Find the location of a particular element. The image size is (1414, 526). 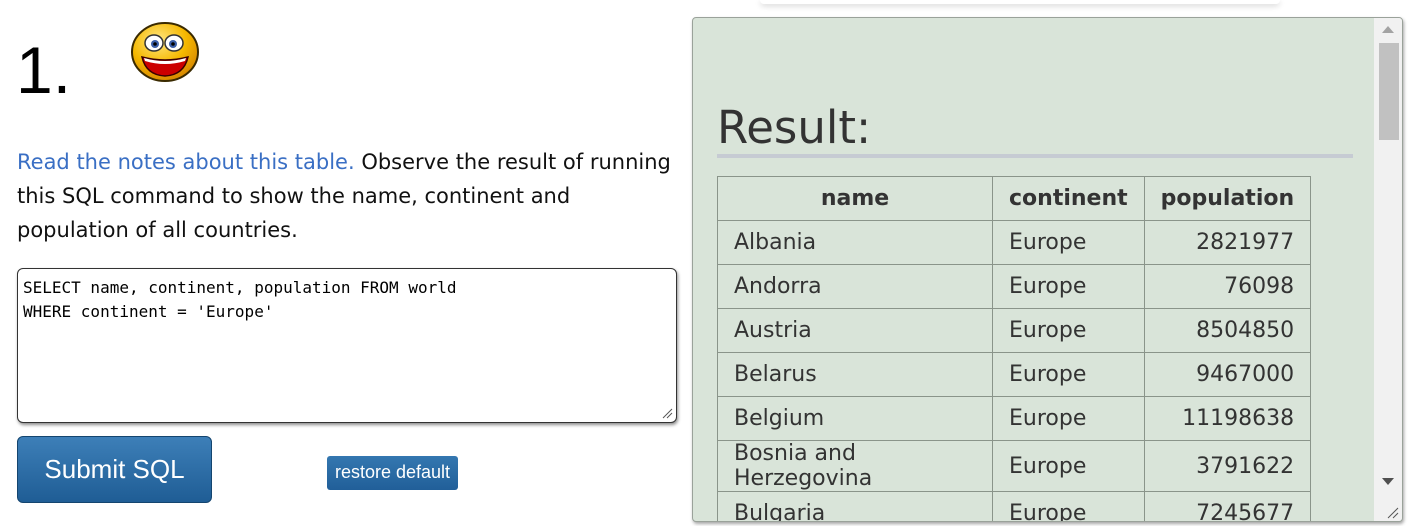

column-header-population: population is located at coordinates (1227, 198).